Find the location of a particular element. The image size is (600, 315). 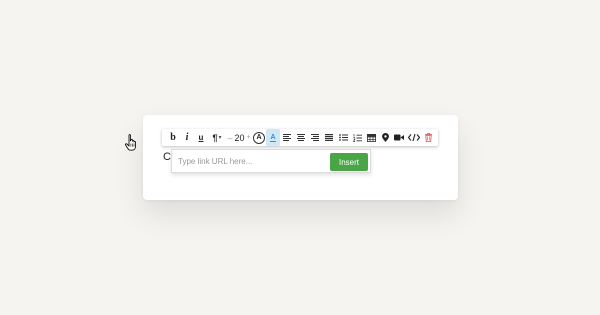

table-icon is located at coordinates (371, 137).